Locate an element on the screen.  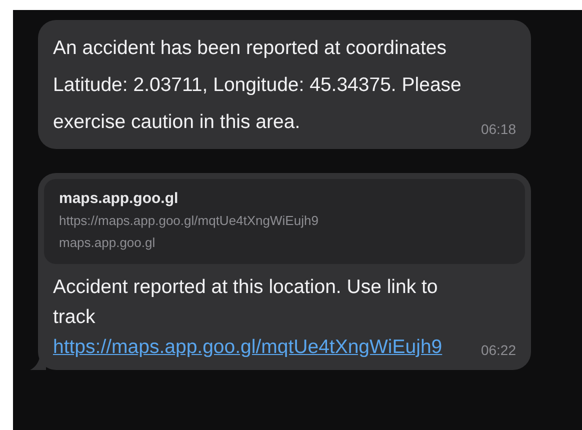
timestamp: 06:22 is located at coordinates (498, 350).